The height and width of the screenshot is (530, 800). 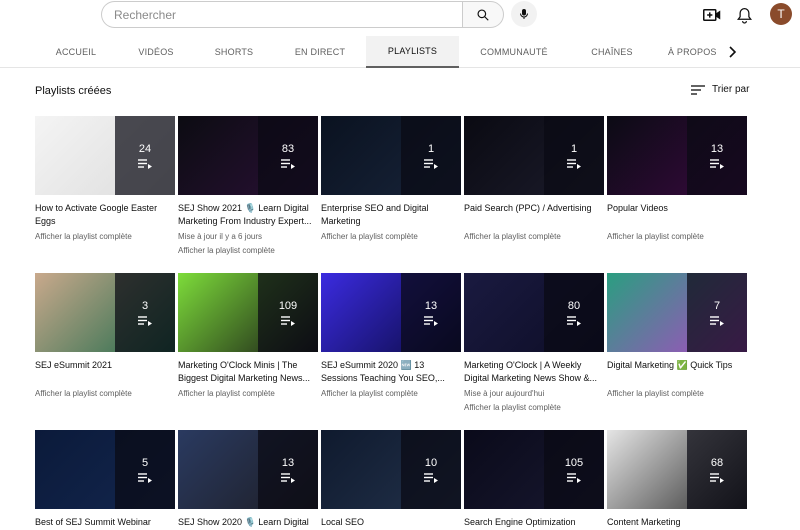 What do you see at coordinates (534, 523) in the screenshot?
I see `playlist-title: Search Engine Optimization` at bounding box center [534, 523].